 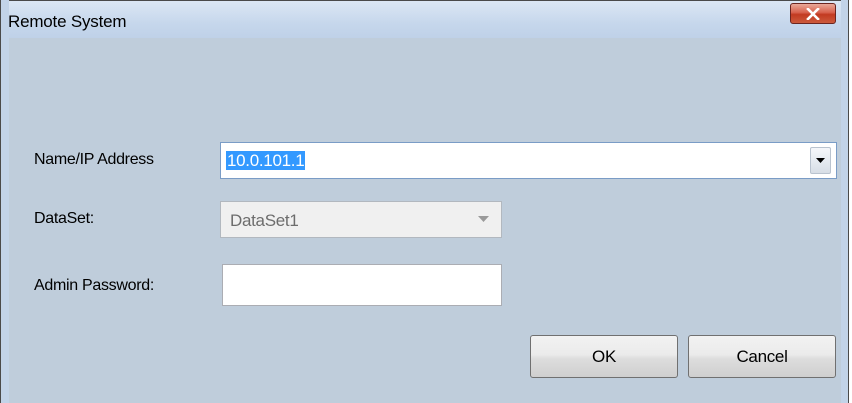 I want to click on close-icon, so click(x=813, y=13).